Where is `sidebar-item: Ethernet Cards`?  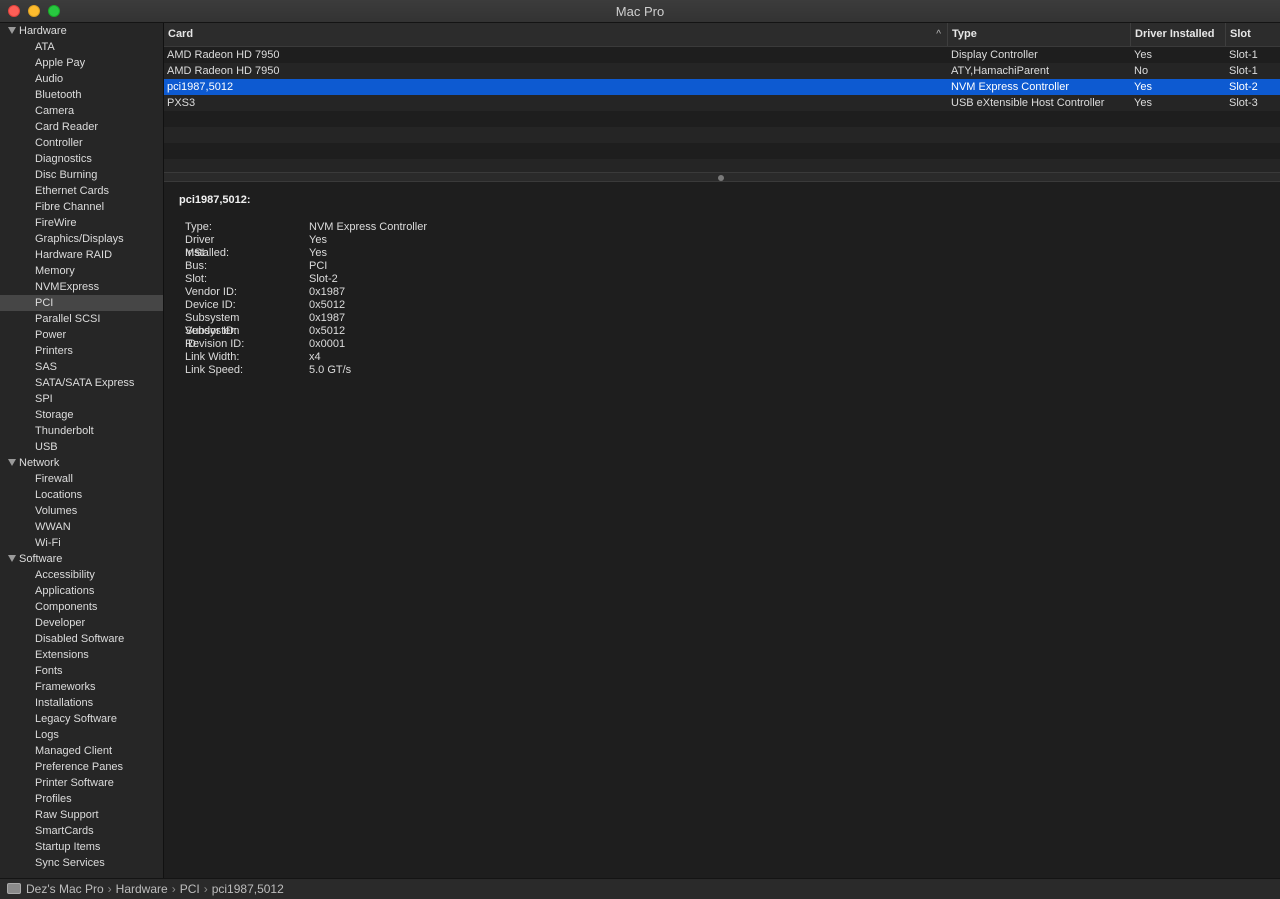 sidebar-item: Ethernet Cards is located at coordinates (81, 191).